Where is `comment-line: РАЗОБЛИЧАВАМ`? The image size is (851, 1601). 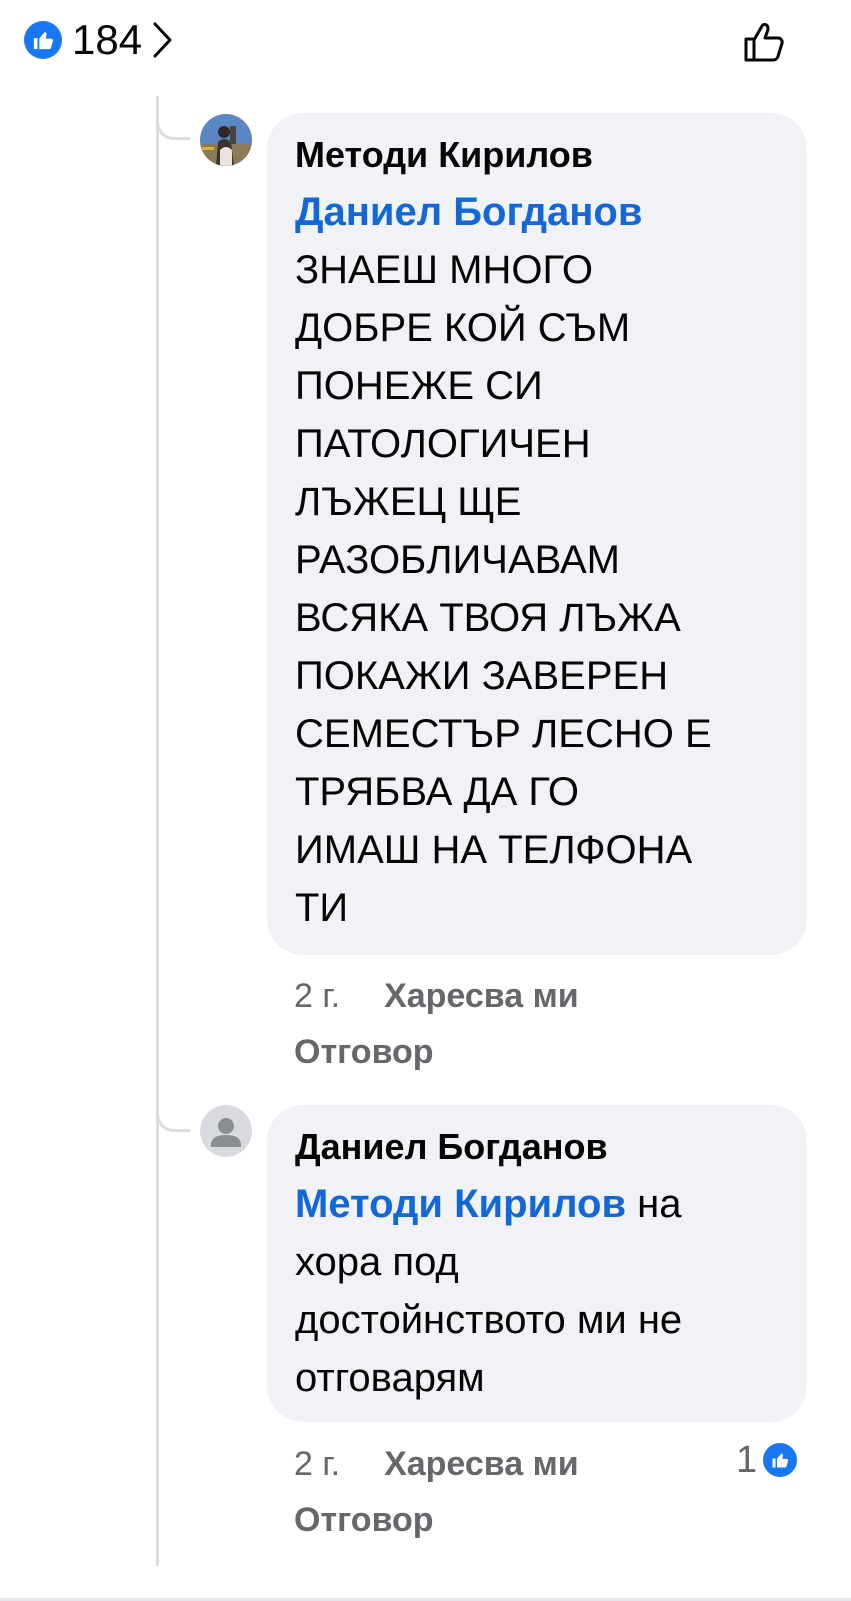 comment-line: РАЗОБЛИЧАВАМ is located at coordinates (457, 560).